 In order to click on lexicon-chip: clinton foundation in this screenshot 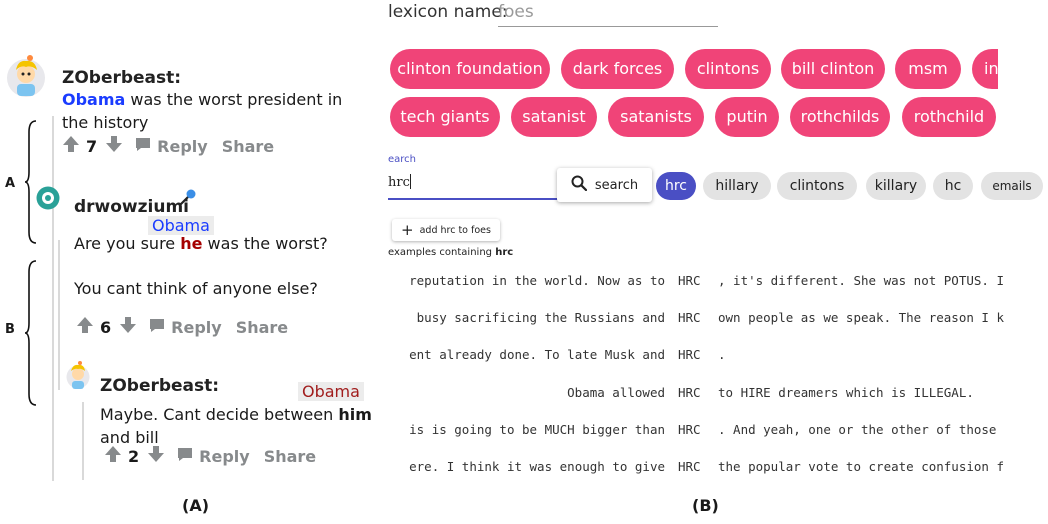, I will do `click(470, 69)`.